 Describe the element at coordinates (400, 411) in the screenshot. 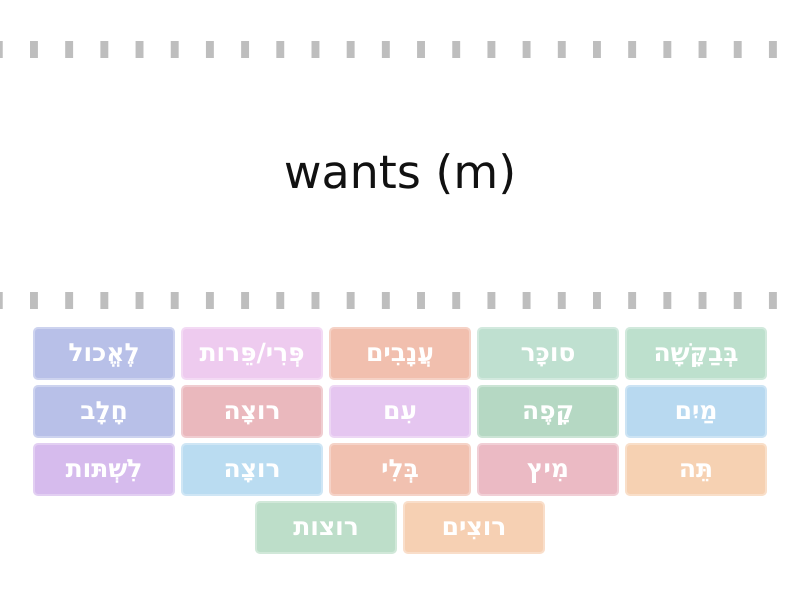

I see `word-tile: עִם` at that location.